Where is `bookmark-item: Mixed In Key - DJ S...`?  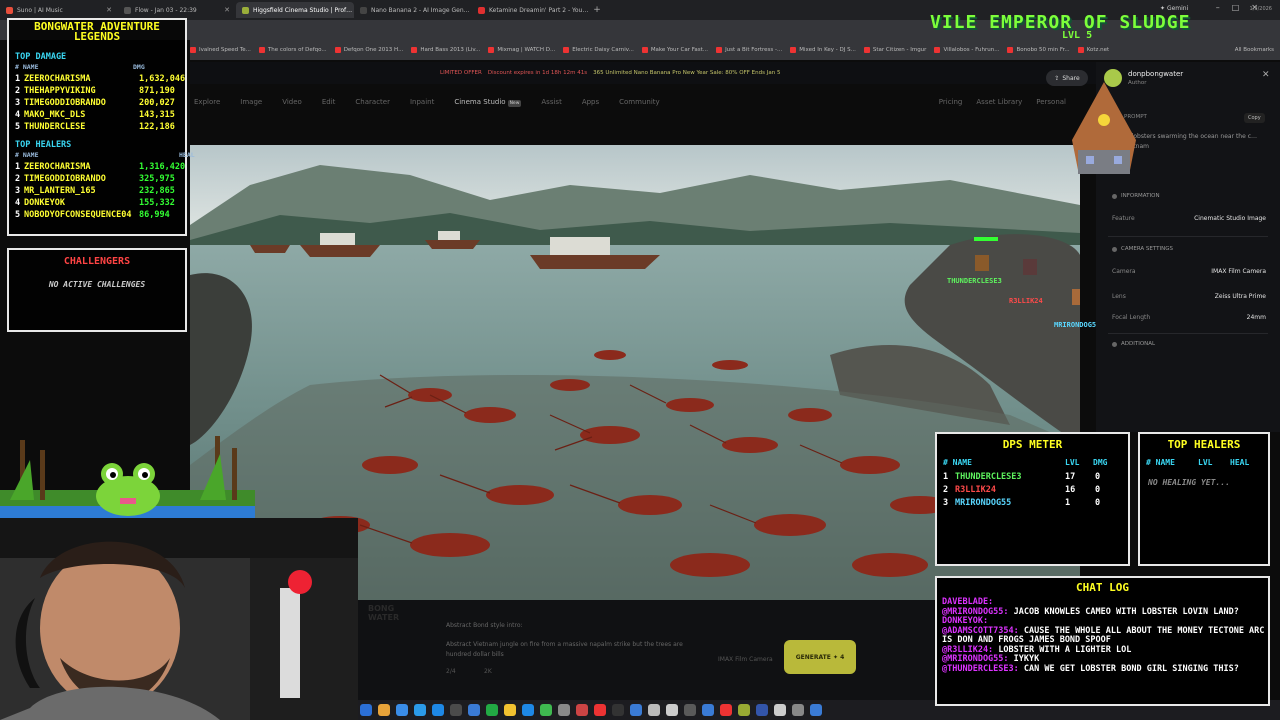
bookmark-item: Mixed In Key - DJ S... is located at coordinates (823, 50).